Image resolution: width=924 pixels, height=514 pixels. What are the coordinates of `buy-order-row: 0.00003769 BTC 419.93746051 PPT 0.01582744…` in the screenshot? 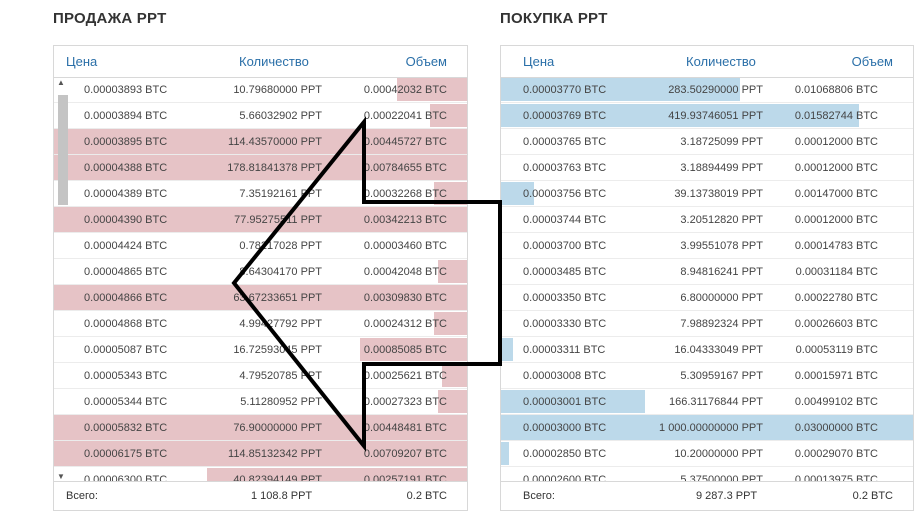 It's located at (707, 116).